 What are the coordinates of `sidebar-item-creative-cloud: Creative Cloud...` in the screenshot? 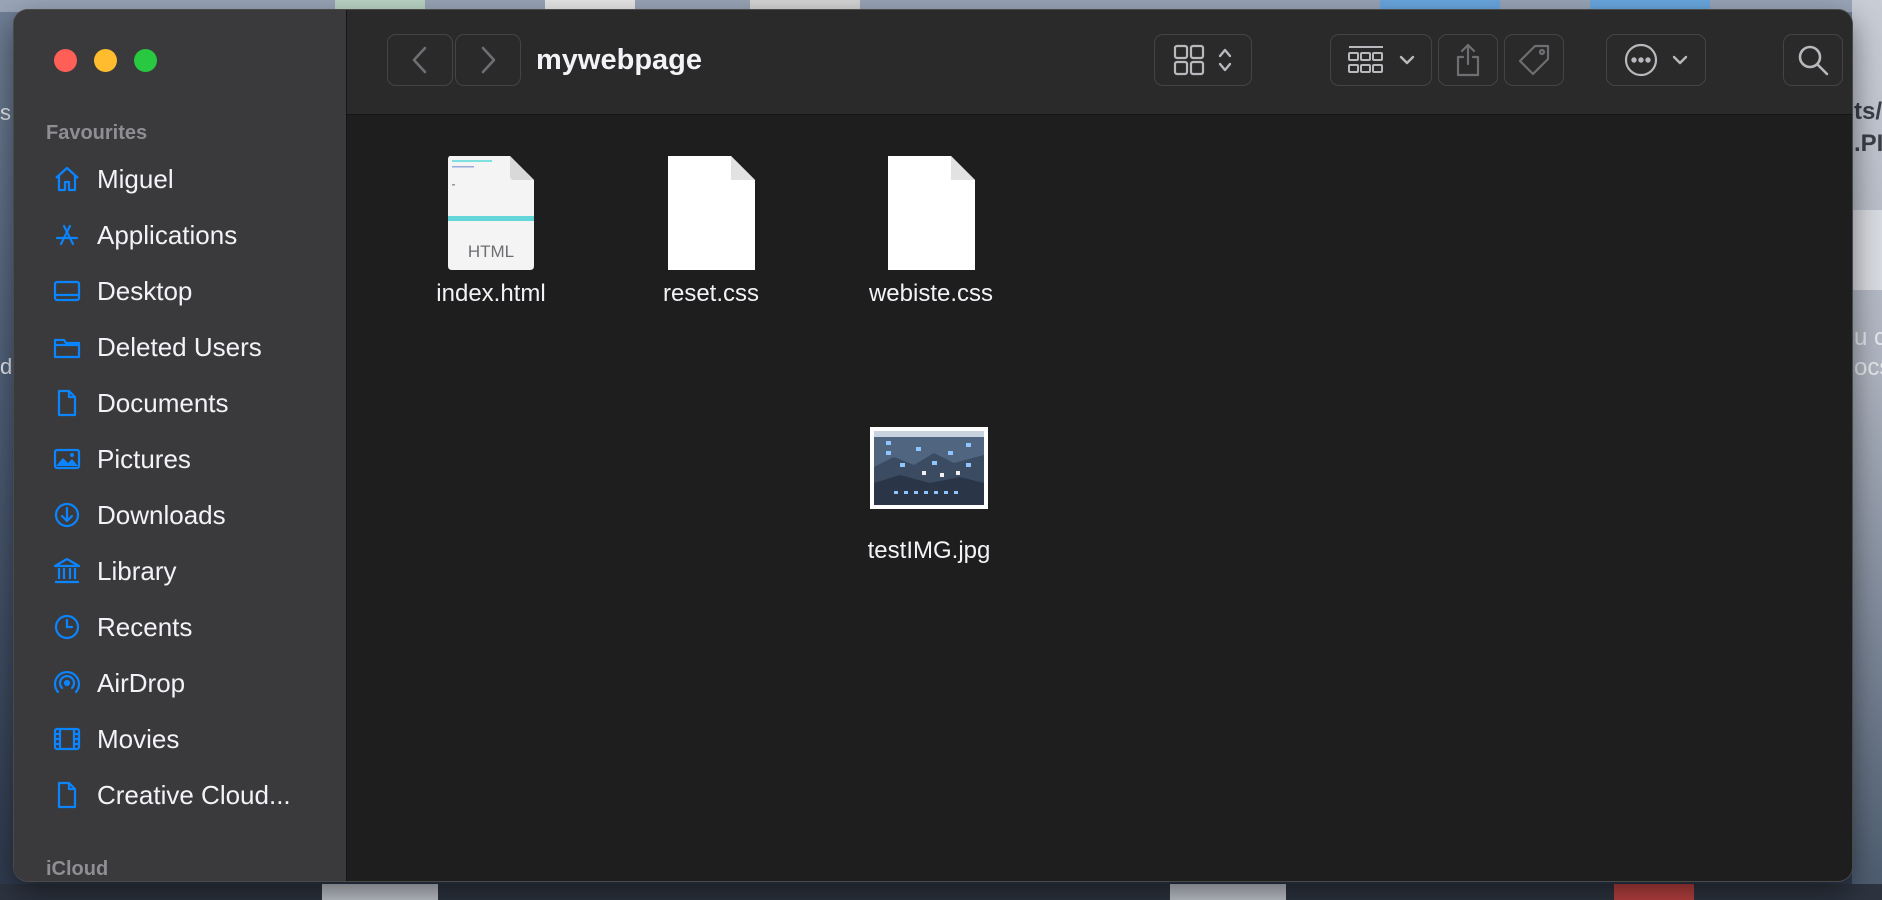 It's located at (178, 795).